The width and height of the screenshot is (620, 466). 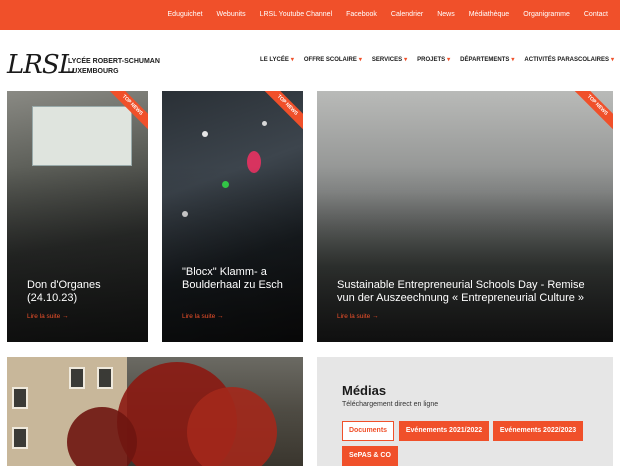 I want to click on nav-label: PROJETS, so click(x=431, y=60).